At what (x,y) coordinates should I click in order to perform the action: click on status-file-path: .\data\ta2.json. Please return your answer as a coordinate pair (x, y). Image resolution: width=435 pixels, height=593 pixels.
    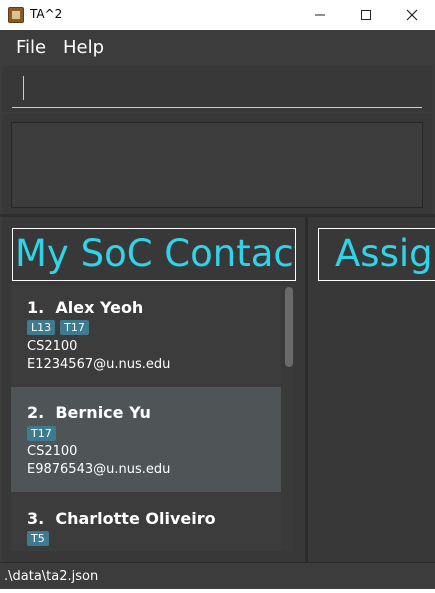
    Looking at the image, I should click on (51, 576).